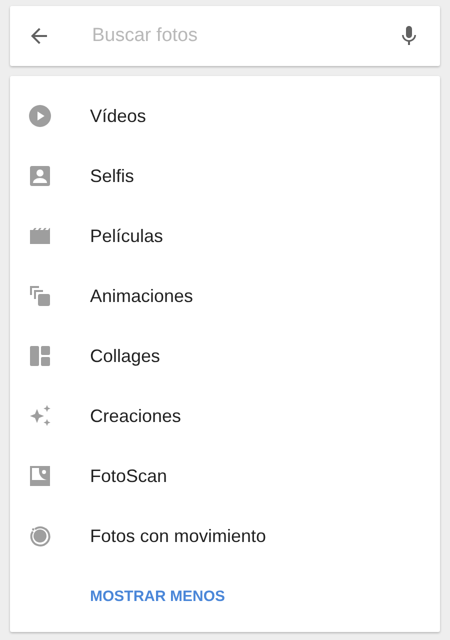 The height and width of the screenshot is (640, 450). I want to click on category-item: Vídeos, so click(225, 116).